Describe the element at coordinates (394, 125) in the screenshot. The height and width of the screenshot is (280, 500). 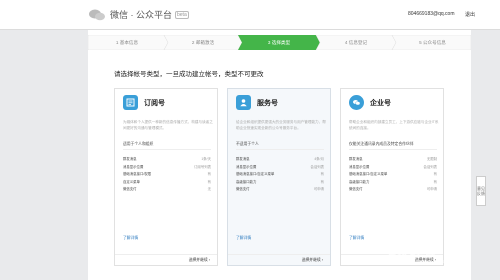
I see `card-description: 帮助企业和组织内部建立员工、上下游供应链与企业IT系统间的连接。` at that location.